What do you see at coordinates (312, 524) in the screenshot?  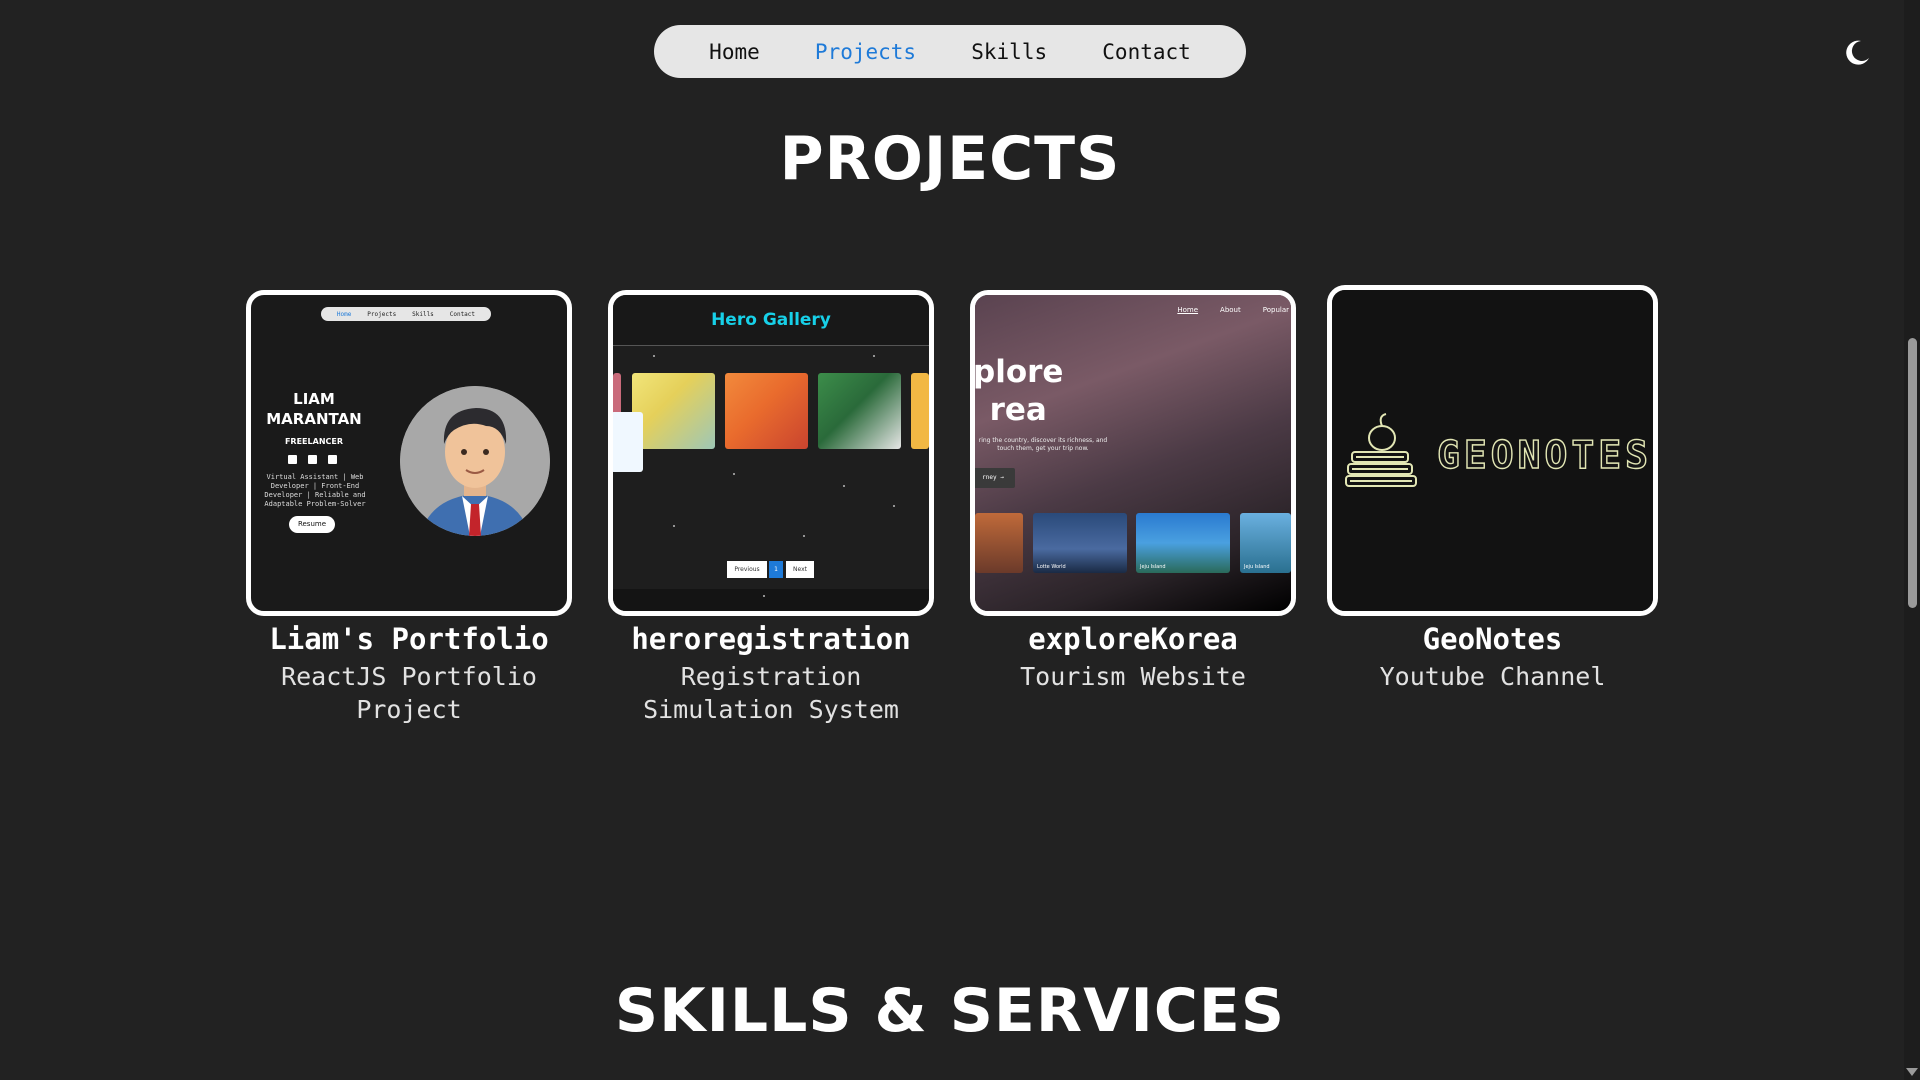 I see `thumb-resume-button: Resume` at bounding box center [312, 524].